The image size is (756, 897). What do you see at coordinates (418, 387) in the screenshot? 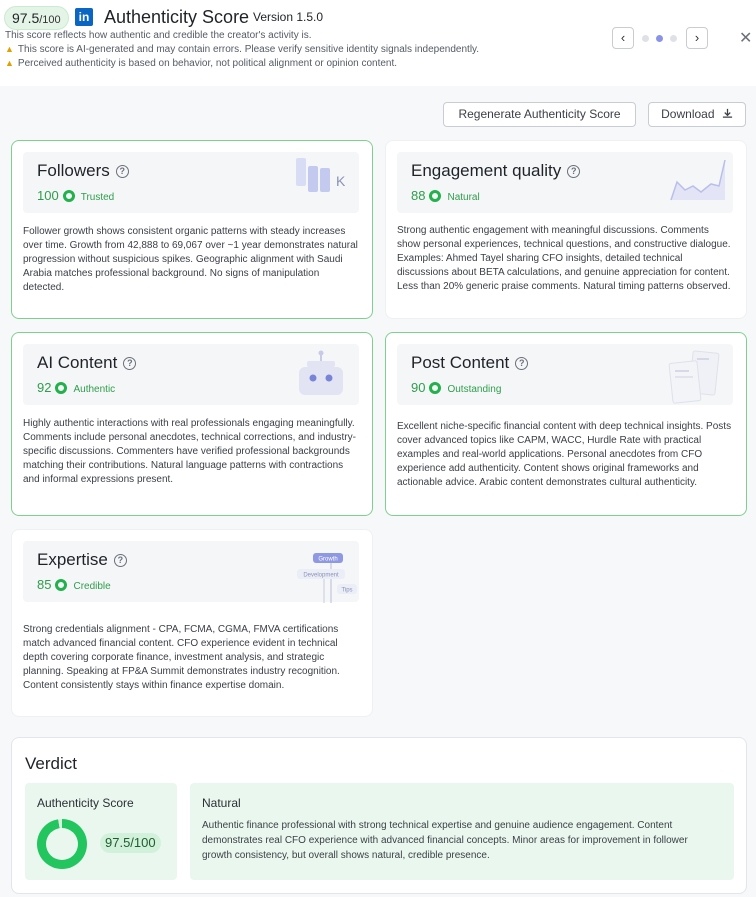
I see `metric-score: 90` at bounding box center [418, 387].